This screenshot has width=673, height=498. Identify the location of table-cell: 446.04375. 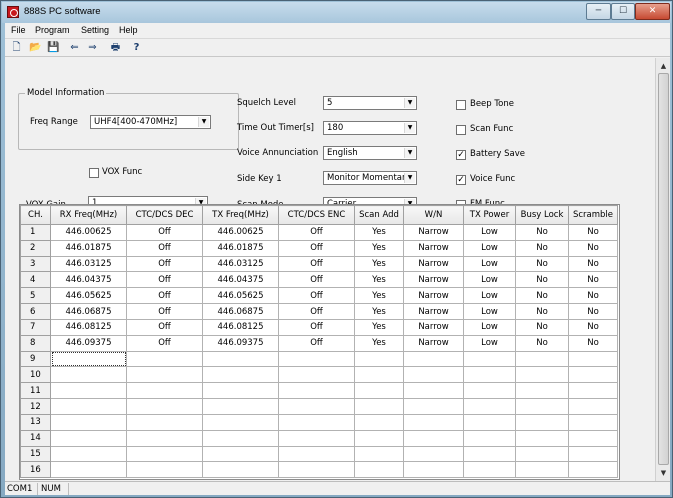
(240, 280).